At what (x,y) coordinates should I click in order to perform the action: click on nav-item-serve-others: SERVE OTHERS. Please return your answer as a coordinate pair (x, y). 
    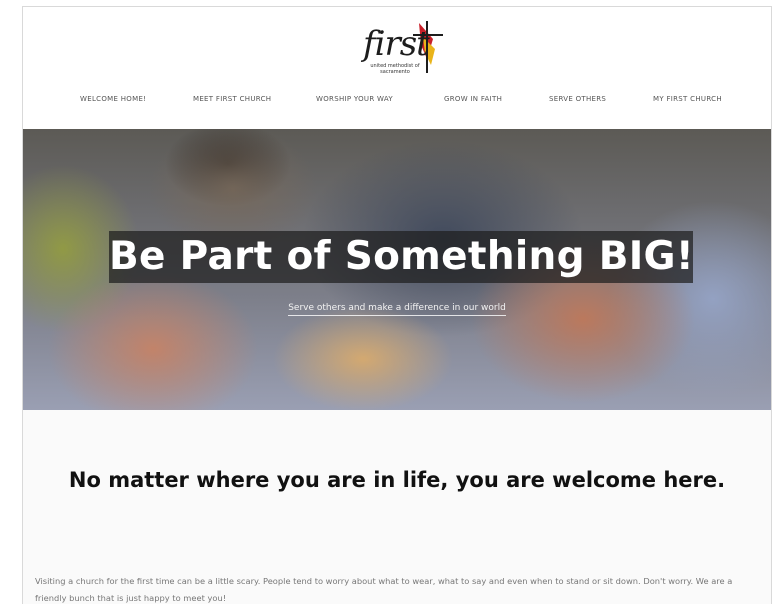
    Looking at the image, I should click on (577, 99).